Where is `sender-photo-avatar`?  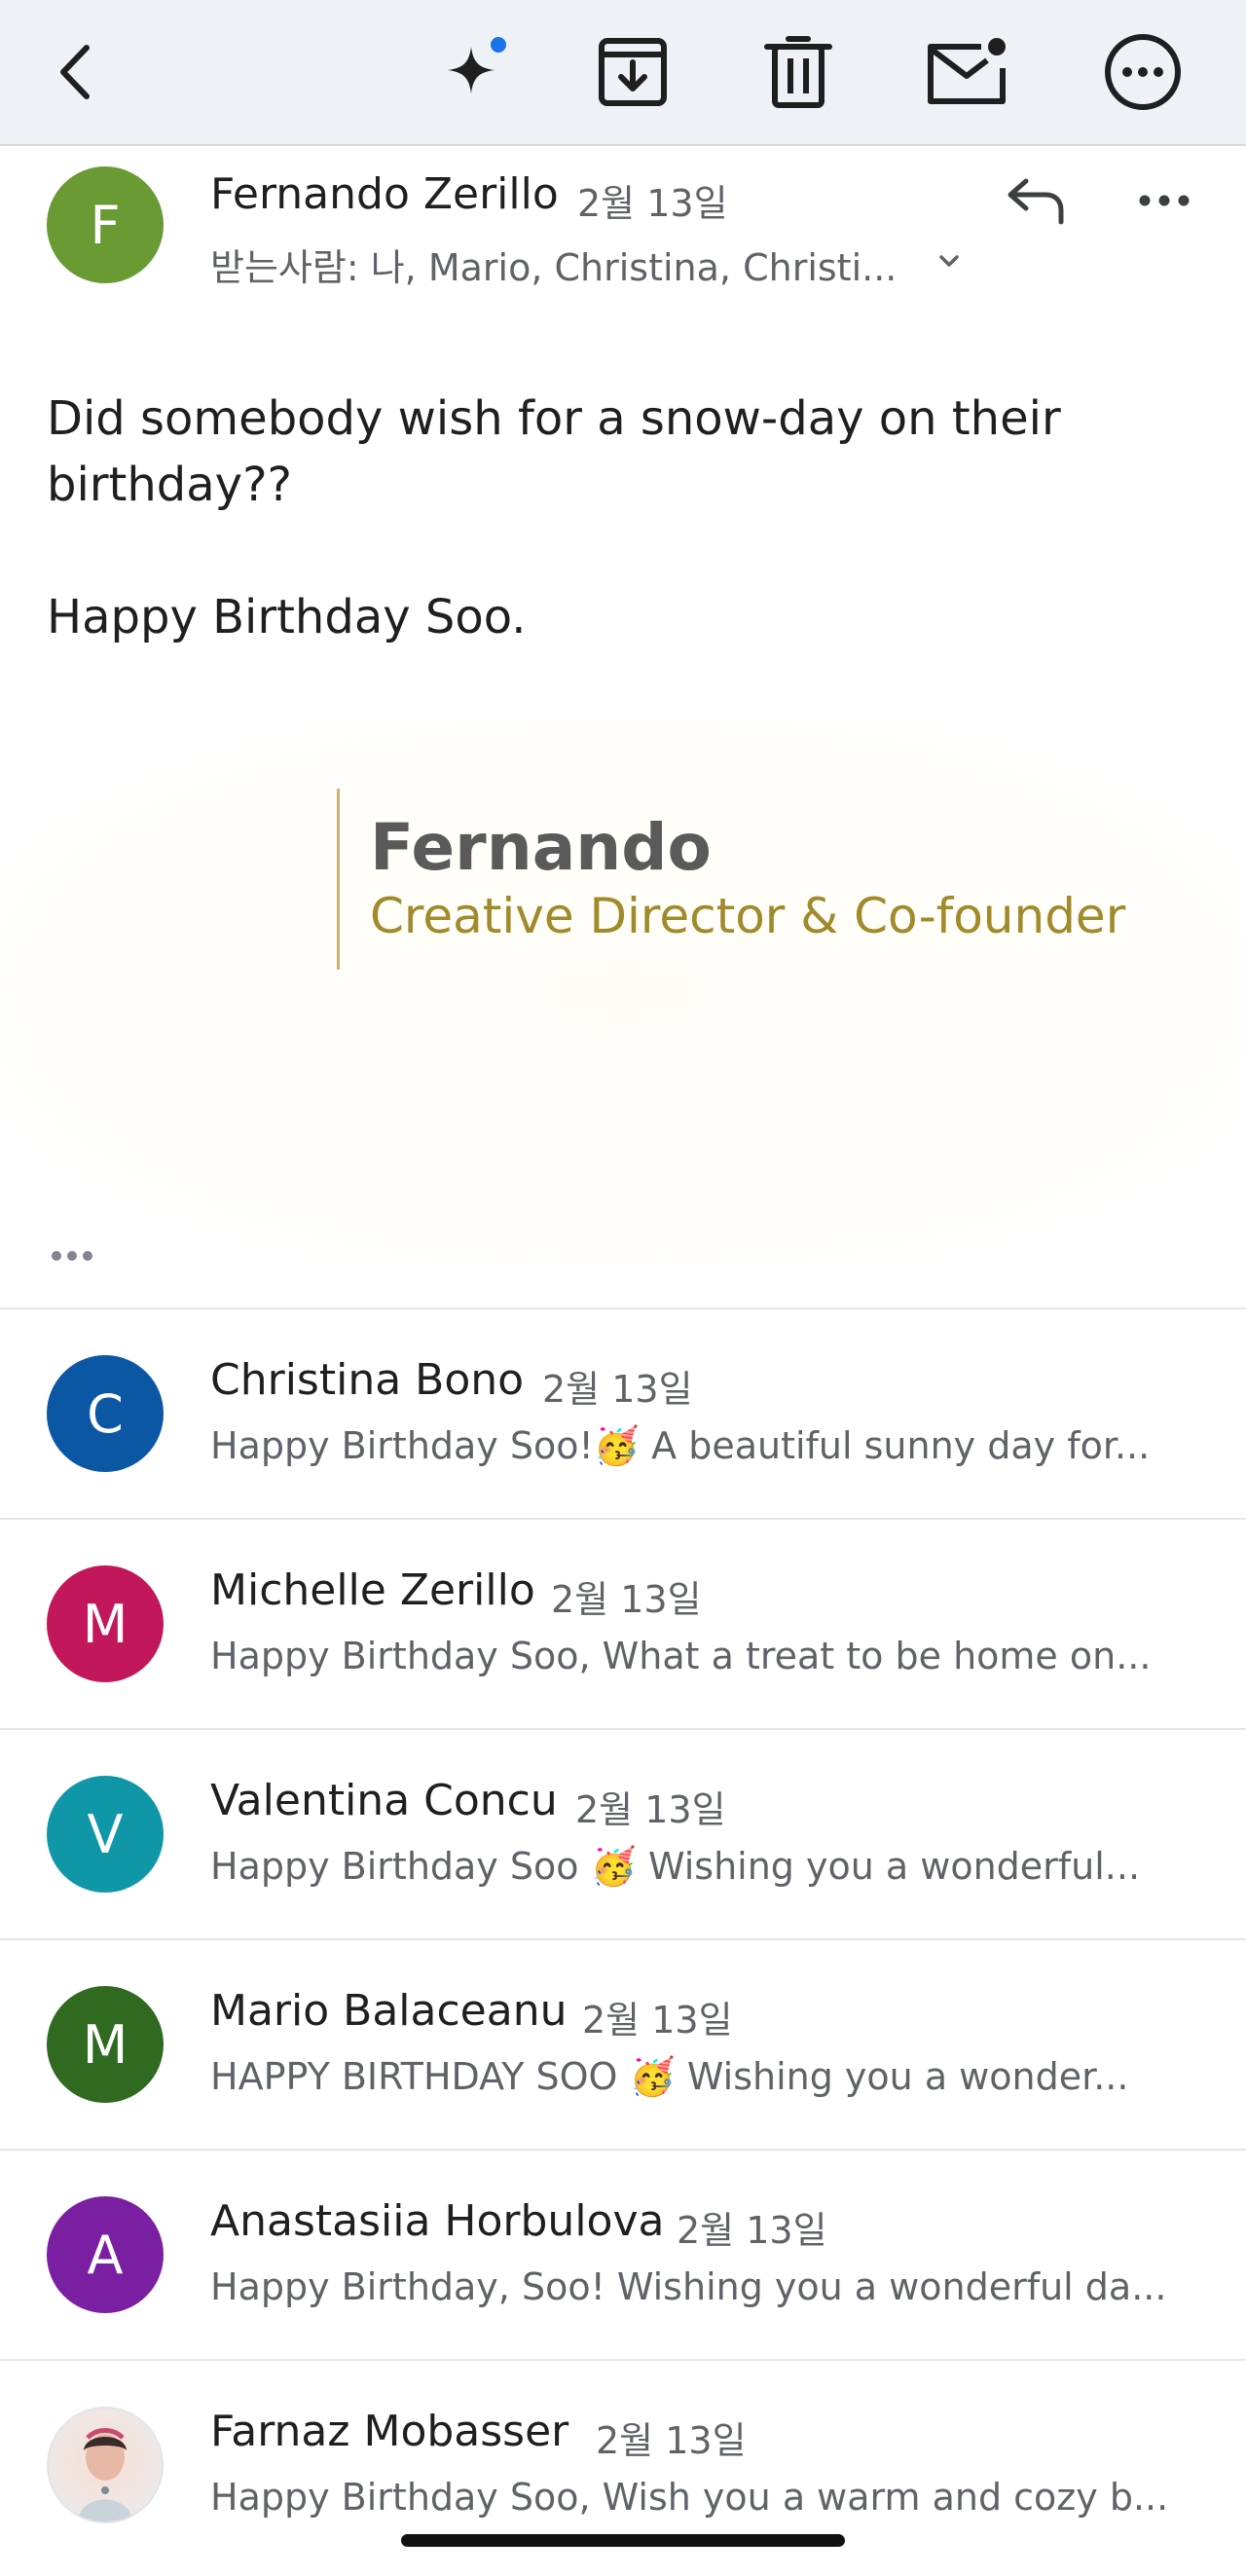
sender-photo-avatar is located at coordinates (105, 2465).